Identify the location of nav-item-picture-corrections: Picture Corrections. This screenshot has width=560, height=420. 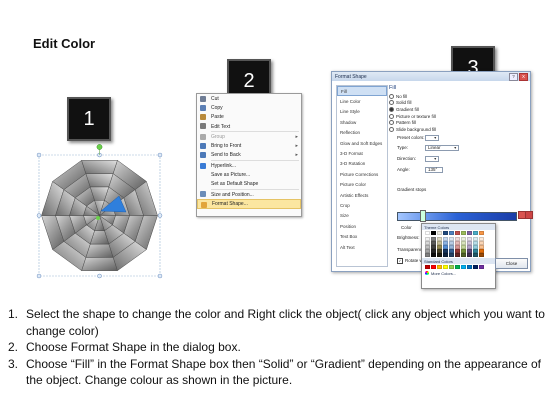
(362, 174).